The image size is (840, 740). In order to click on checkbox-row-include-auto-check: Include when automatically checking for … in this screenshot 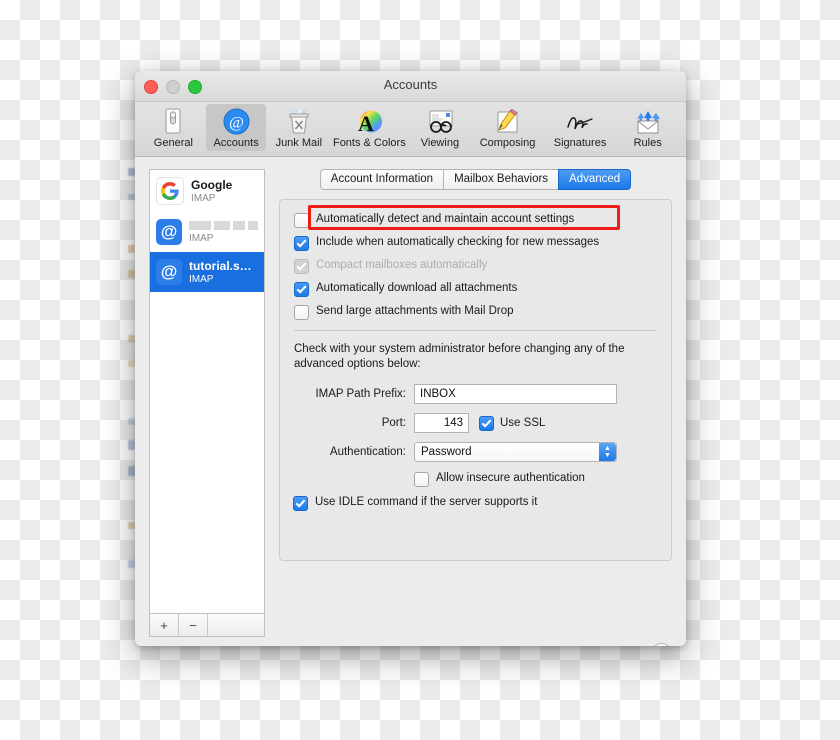, I will do `click(475, 243)`.